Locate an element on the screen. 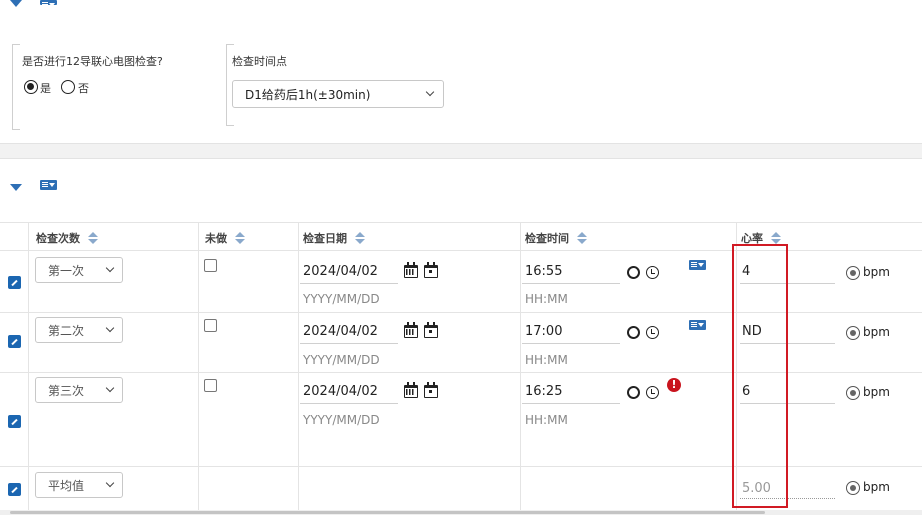 The width and height of the screenshot is (922, 515). col-header-not-done: 未做 is located at coordinates (225, 238).